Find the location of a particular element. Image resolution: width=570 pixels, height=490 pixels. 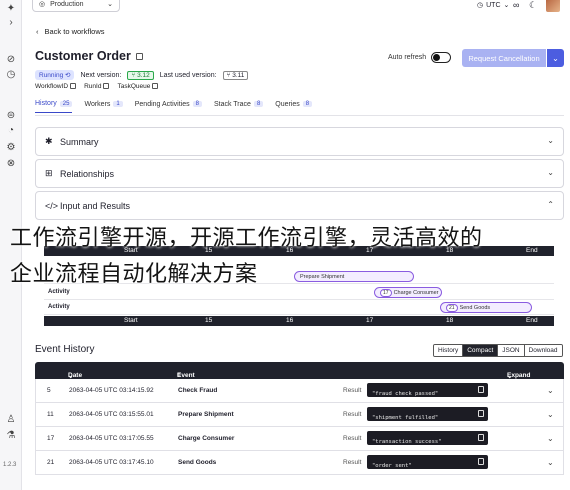

timezone-label: UTC is located at coordinates (493, 5).